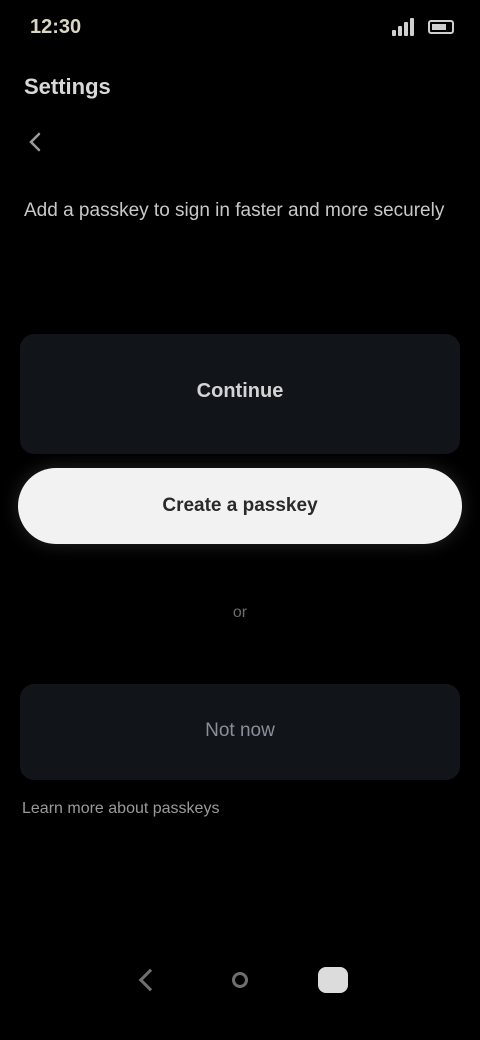  I want to click on not-now-card: Not now, so click(240, 732).